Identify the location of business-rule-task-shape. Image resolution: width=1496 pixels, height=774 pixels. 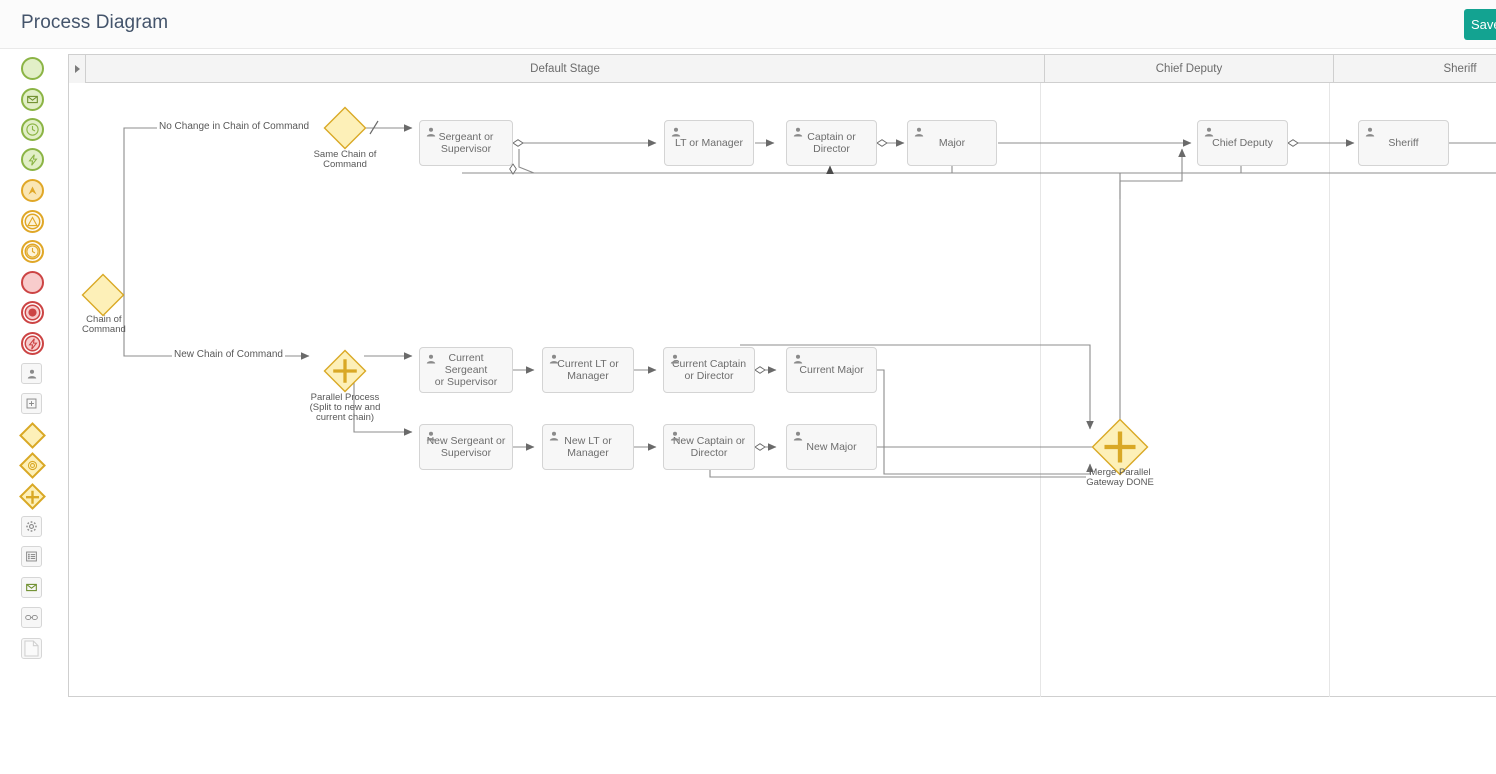
(31, 556).